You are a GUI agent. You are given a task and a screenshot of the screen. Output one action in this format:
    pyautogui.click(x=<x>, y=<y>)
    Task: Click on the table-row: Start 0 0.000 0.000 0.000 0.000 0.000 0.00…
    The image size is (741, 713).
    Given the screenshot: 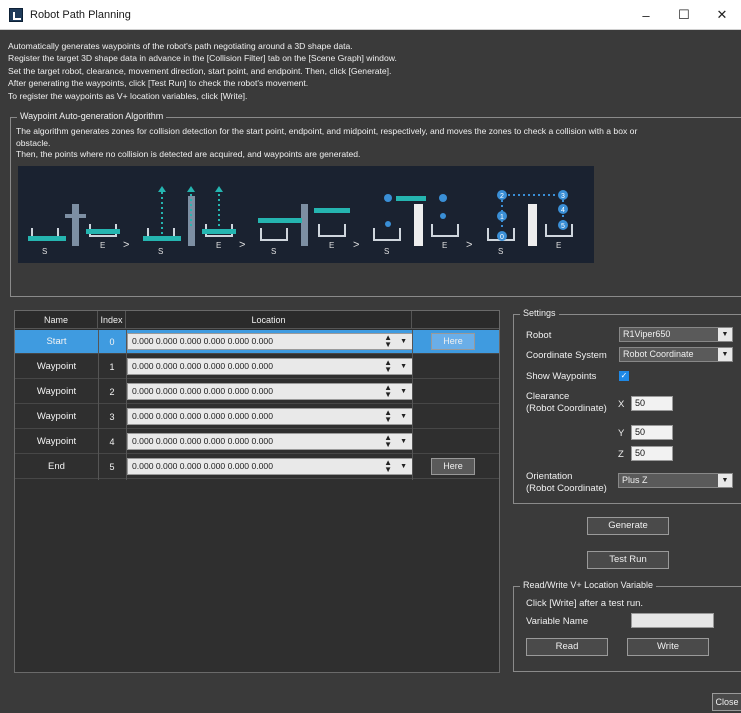 What is the action you would take?
    pyautogui.click(x=257, y=342)
    